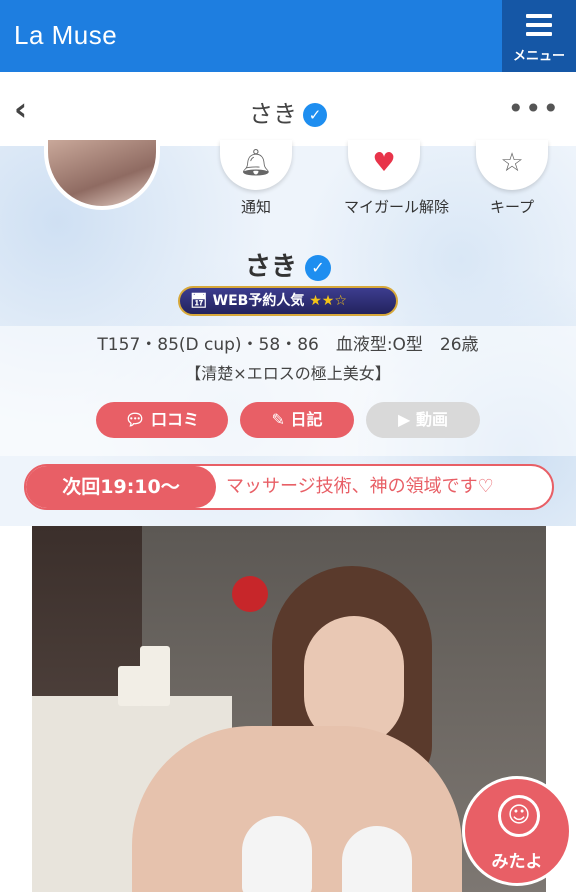 The image size is (576, 892). I want to click on video-button: ▶ 動画, so click(423, 420).